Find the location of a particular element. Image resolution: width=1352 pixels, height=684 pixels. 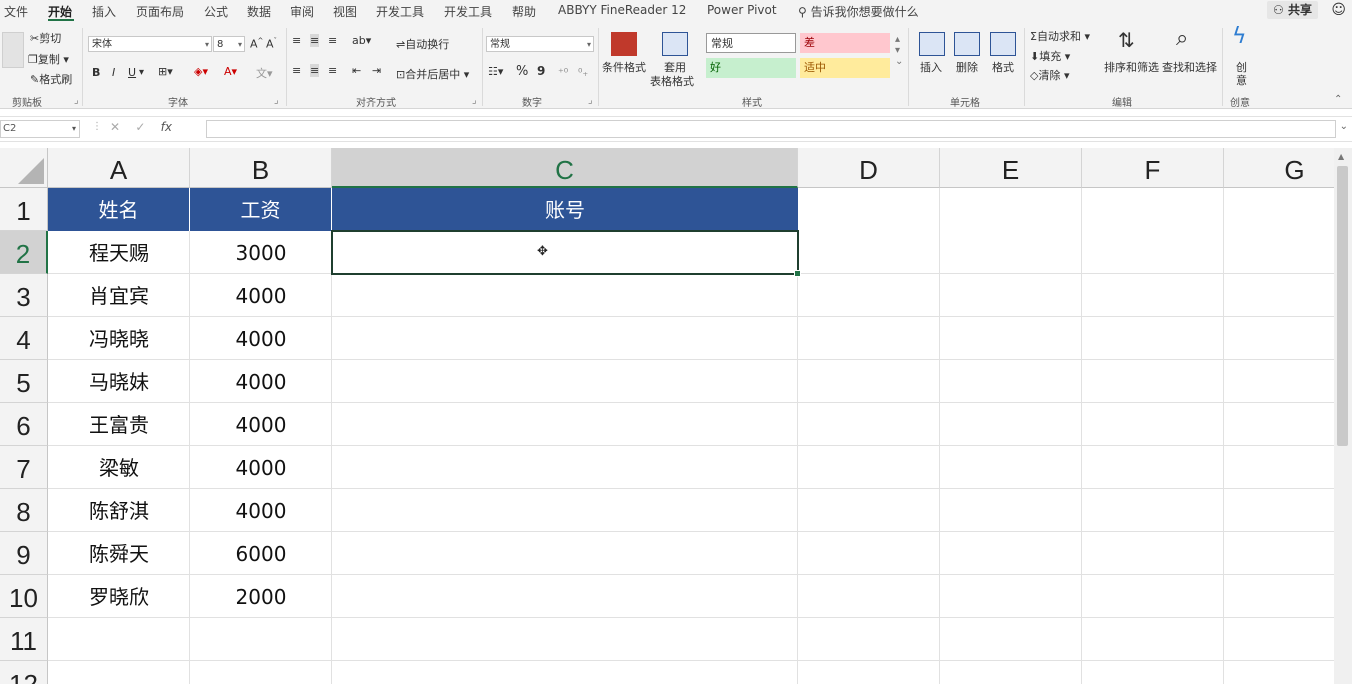

decrease-indent-icon: ⇤ is located at coordinates (356, 70).